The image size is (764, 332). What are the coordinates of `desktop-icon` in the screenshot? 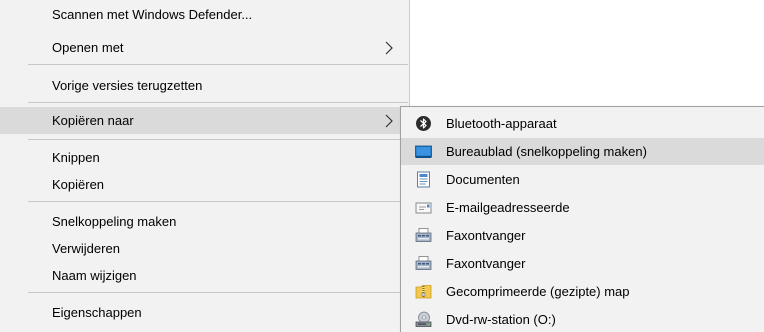 It's located at (423, 151).